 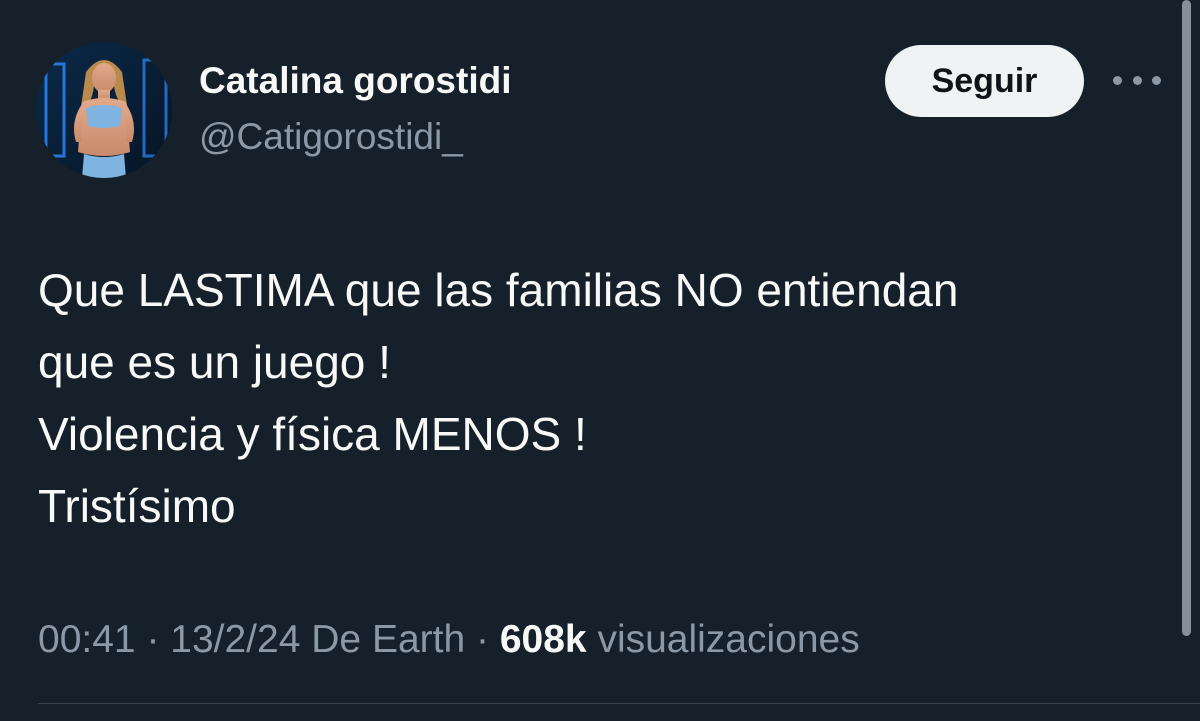 I want to click on scrollbar, so click(x=1186, y=318).